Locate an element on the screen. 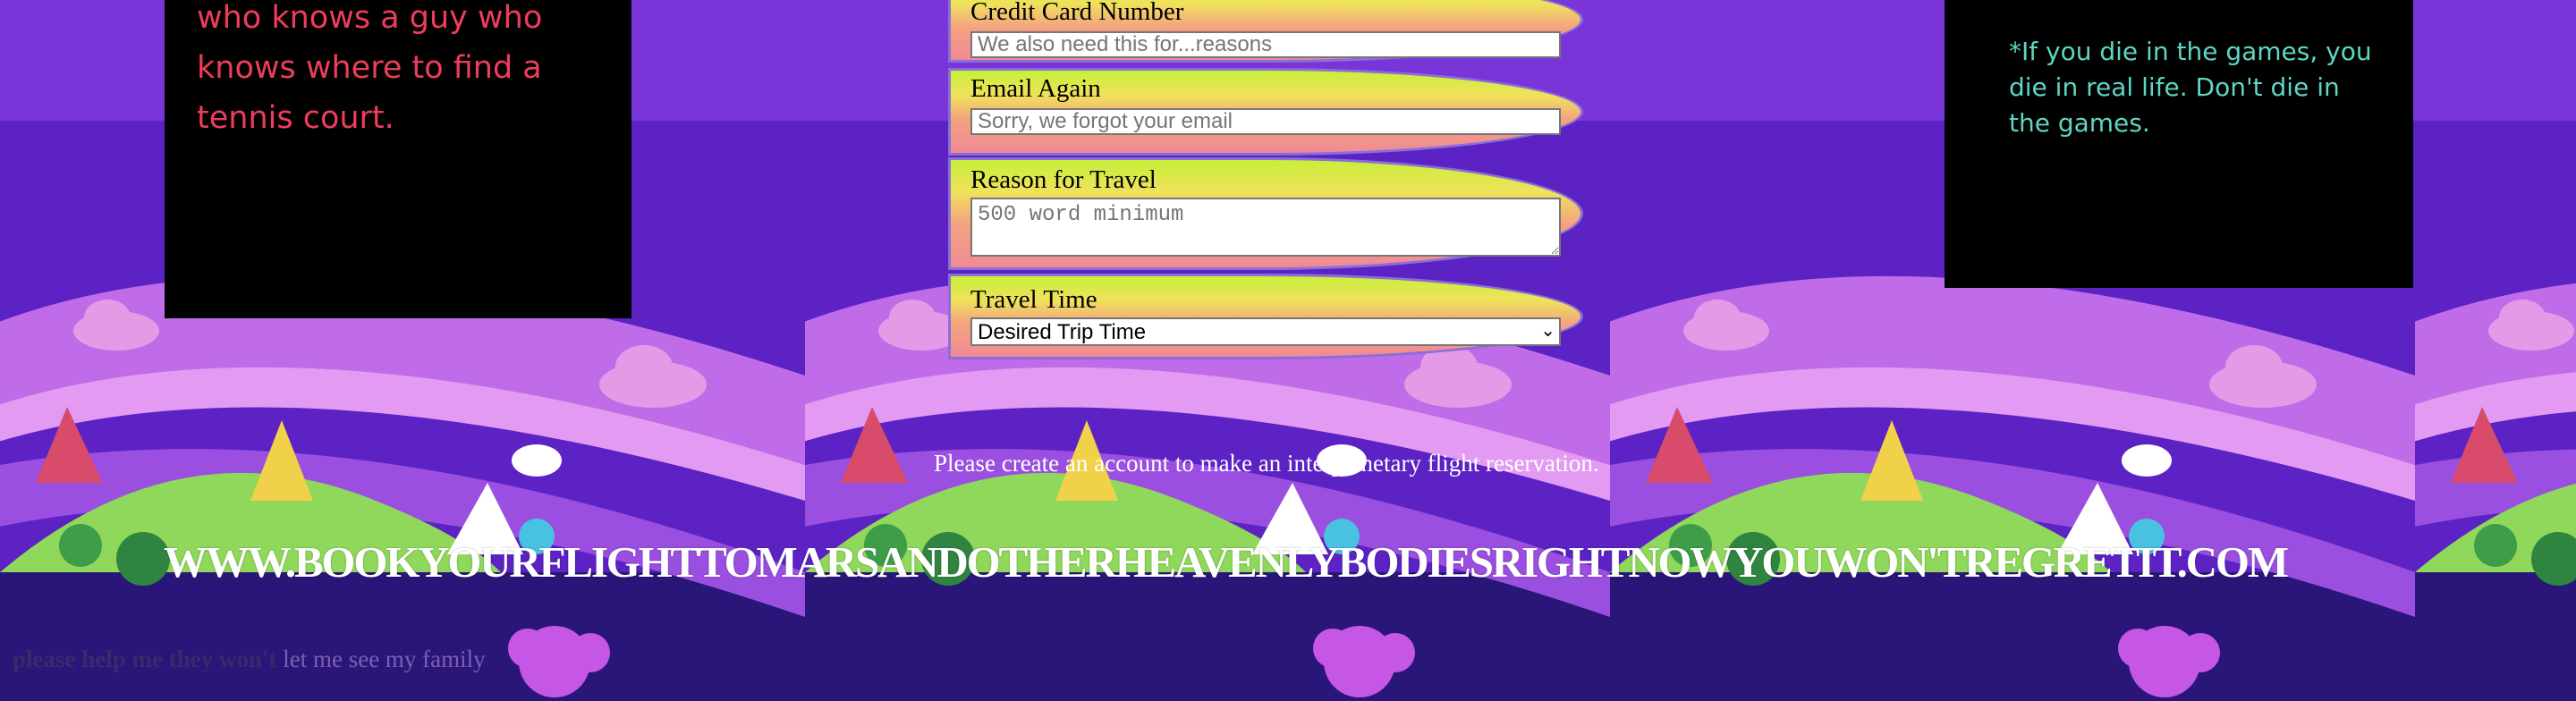 This screenshot has height=701, width=2576. field-credit-card: Credit Card Number is located at coordinates (1265, 31).